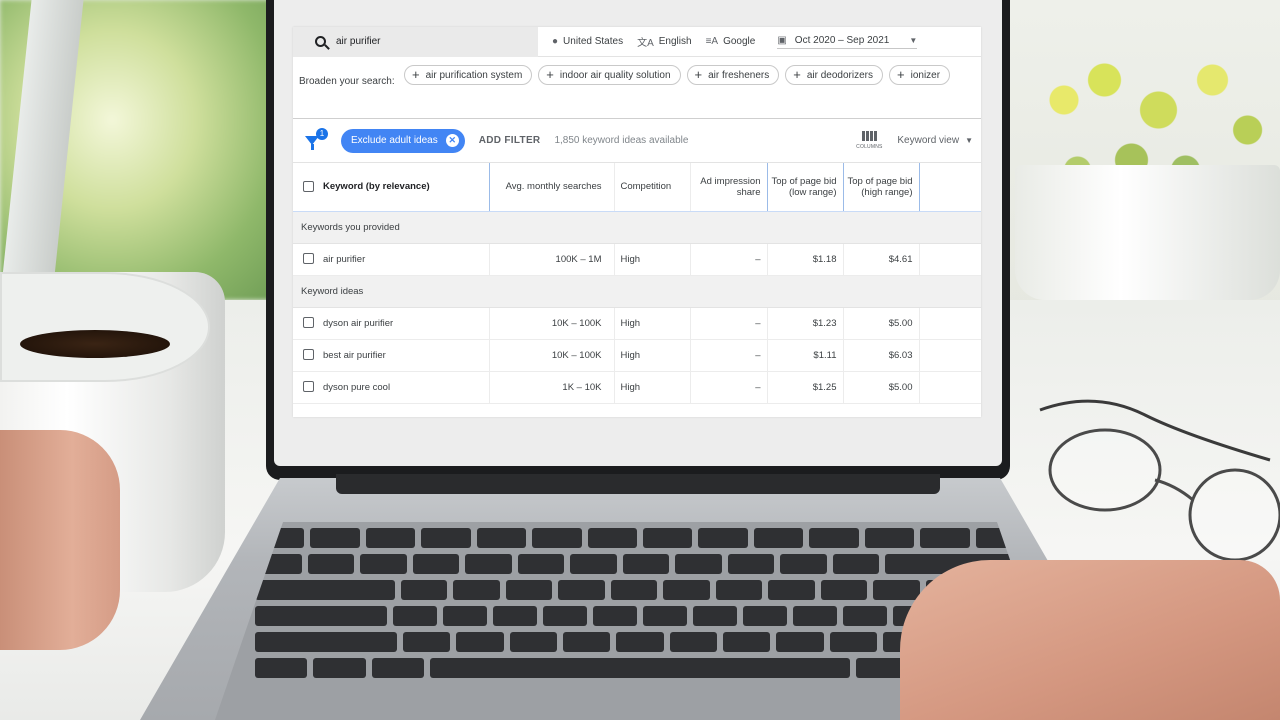  Describe the element at coordinates (552, 323) in the screenshot. I see `cell-avg-searches: 10K – 100K` at that location.